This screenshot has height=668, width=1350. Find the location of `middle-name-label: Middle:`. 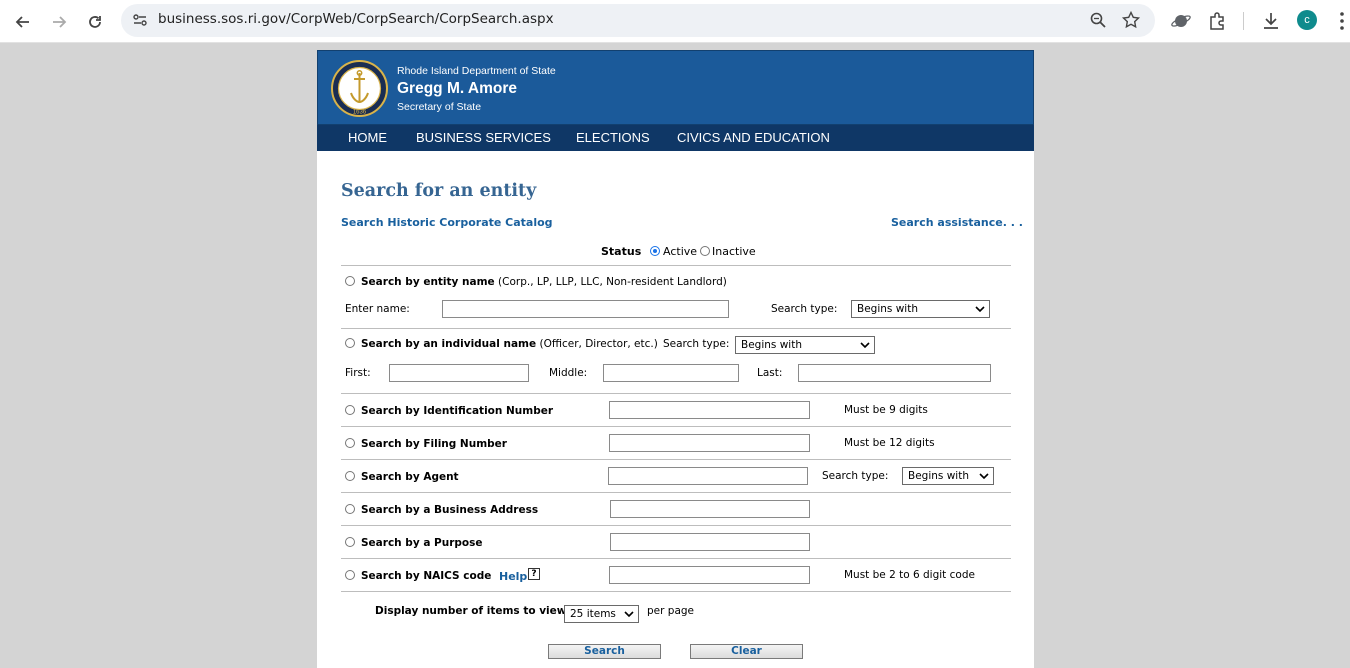

middle-name-label: Middle: is located at coordinates (568, 373).